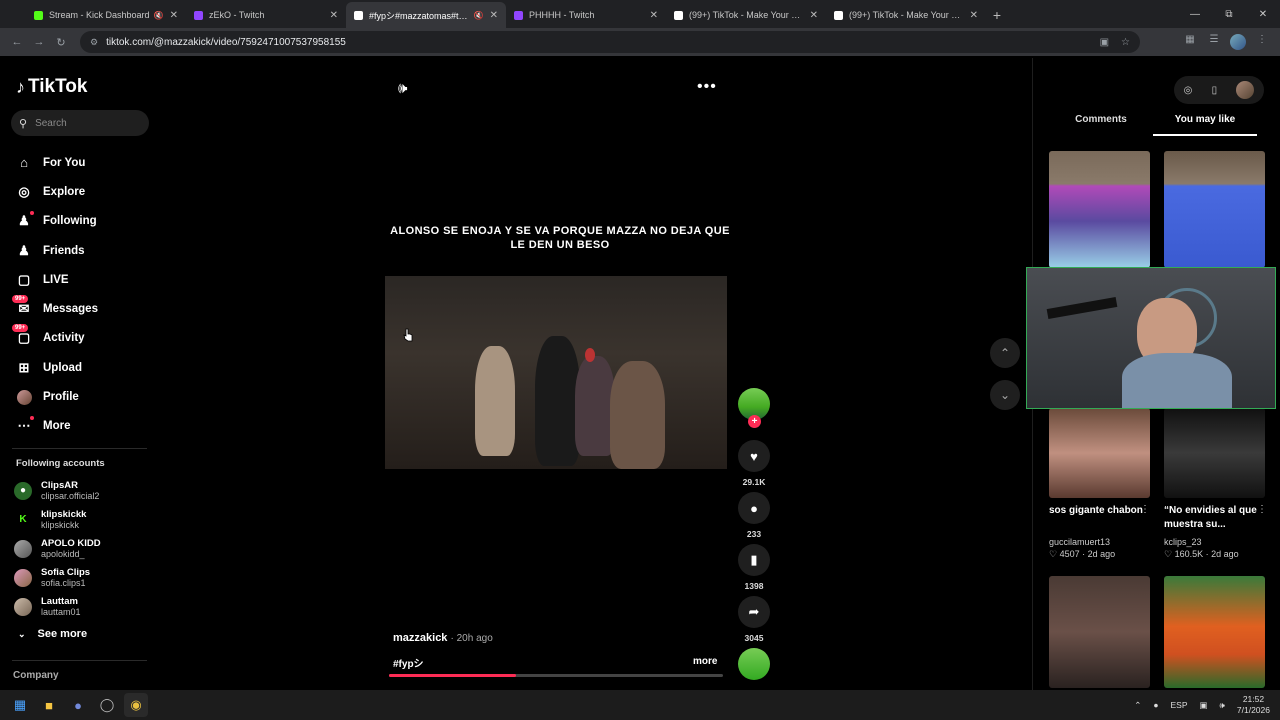  What do you see at coordinates (1204, 705) in the screenshot?
I see `network-icon: ▣` at bounding box center [1204, 705].